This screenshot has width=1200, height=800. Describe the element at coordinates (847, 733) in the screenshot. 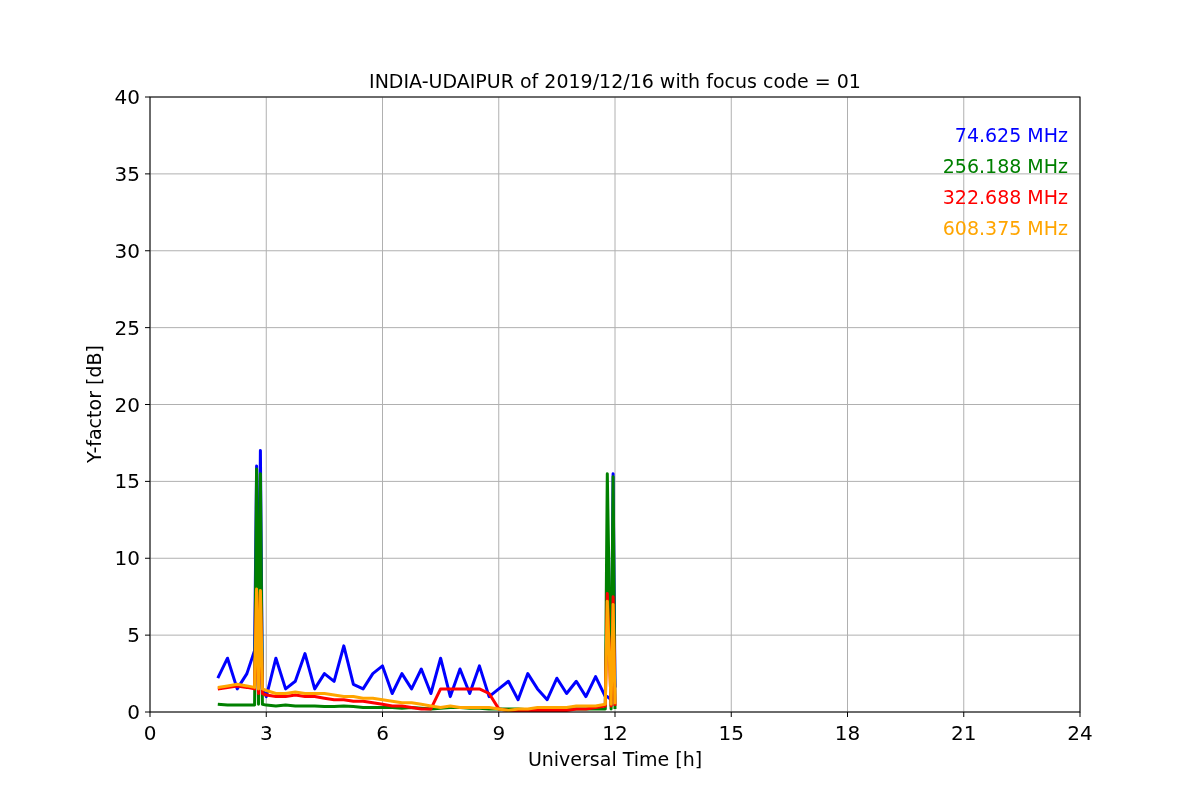

I see `x-tick-label: 18` at that location.